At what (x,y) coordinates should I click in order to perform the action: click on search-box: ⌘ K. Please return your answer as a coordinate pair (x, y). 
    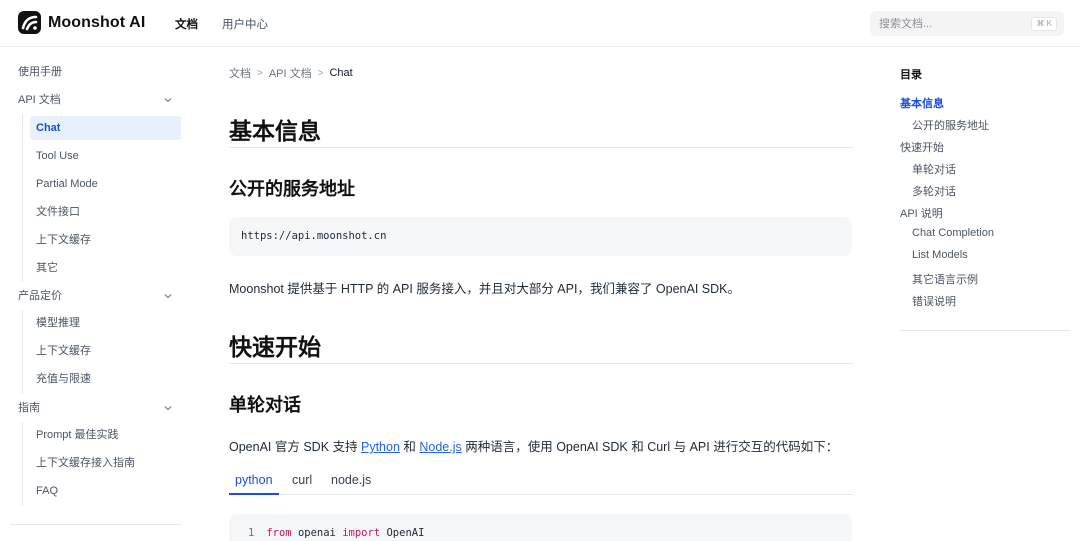
    Looking at the image, I should click on (967, 23).